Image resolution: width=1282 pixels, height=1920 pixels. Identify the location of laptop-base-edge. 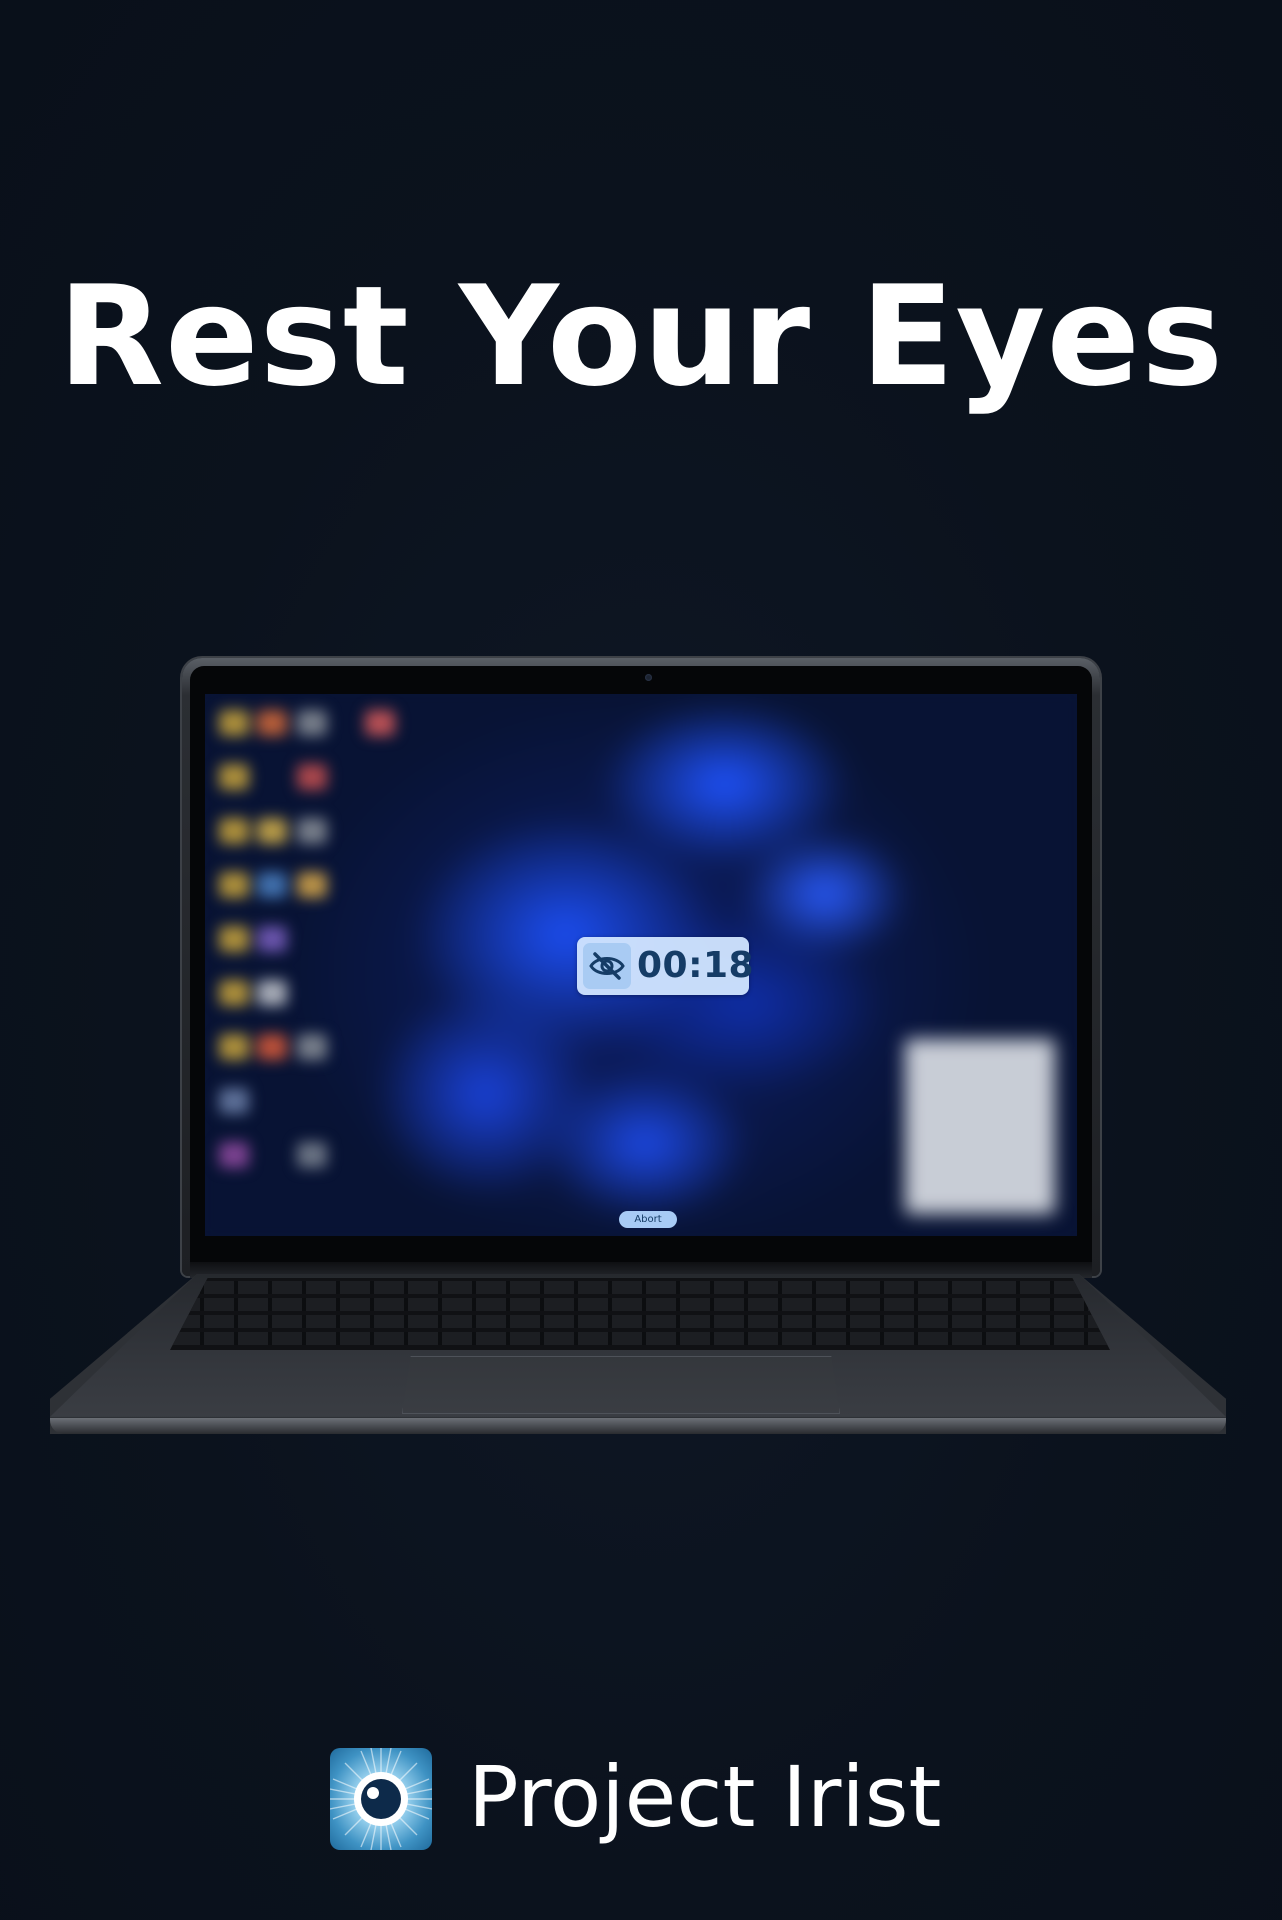
(638, 1426).